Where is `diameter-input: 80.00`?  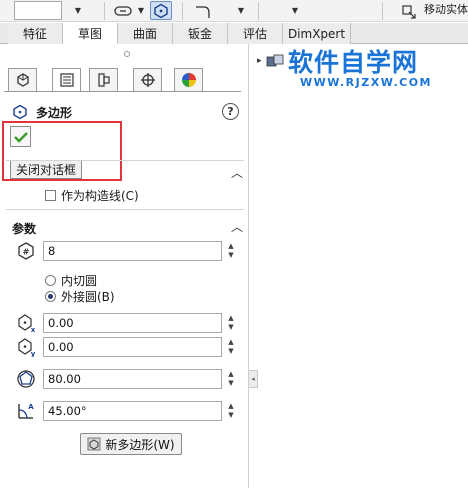
diameter-input: 80.00 is located at coordinates (132, 379).